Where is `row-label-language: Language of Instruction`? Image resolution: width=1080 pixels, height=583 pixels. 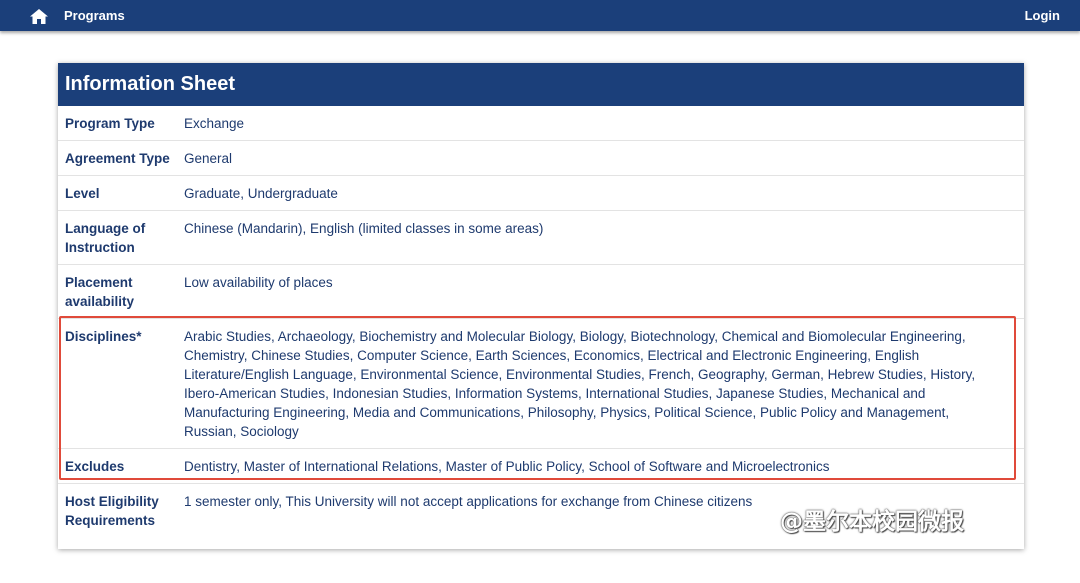
row-label-language: Language of Instruction is located at coordinates (105, 238).